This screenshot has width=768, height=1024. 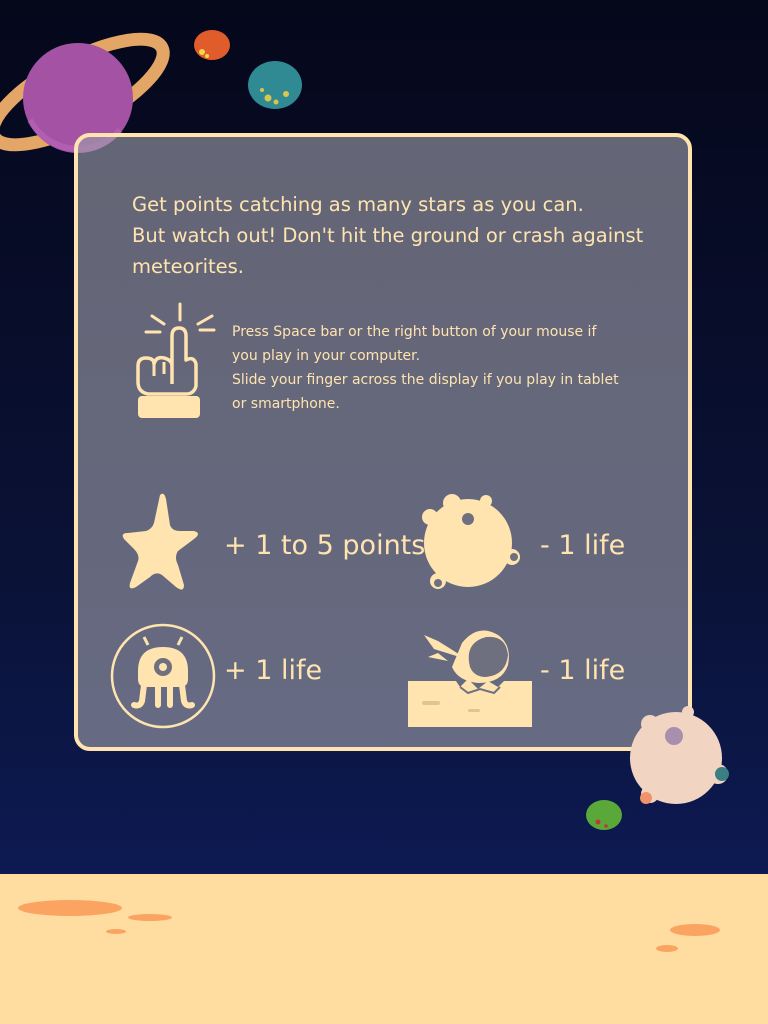 What do you see at coordinates (471, 541) in the screenshot?
I see `meteorite-icon` at bounding box center [471, 541].